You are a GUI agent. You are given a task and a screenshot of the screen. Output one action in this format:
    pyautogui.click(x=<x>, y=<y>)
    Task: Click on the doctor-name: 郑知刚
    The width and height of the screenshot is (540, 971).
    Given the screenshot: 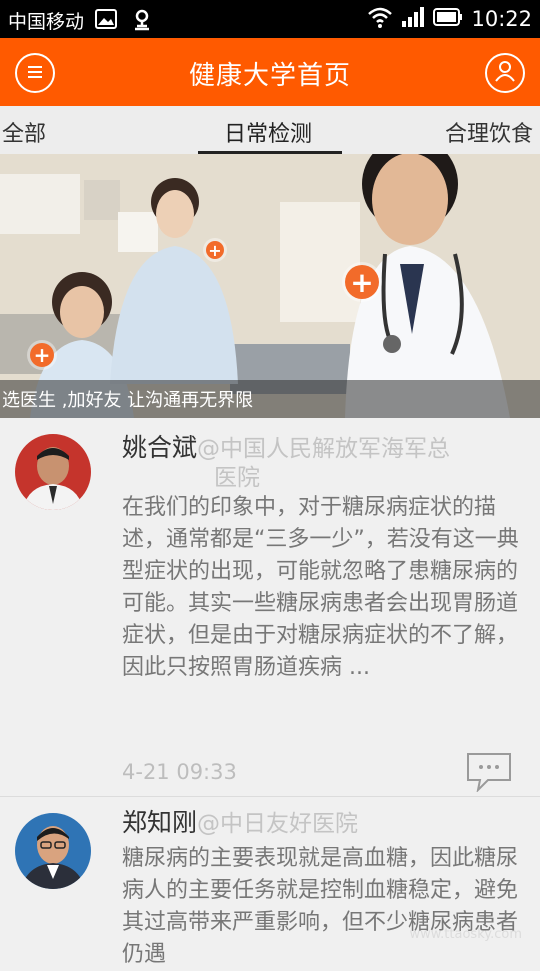 What is the action you would take?
    pyautogui.click(x=159, y=822)
    